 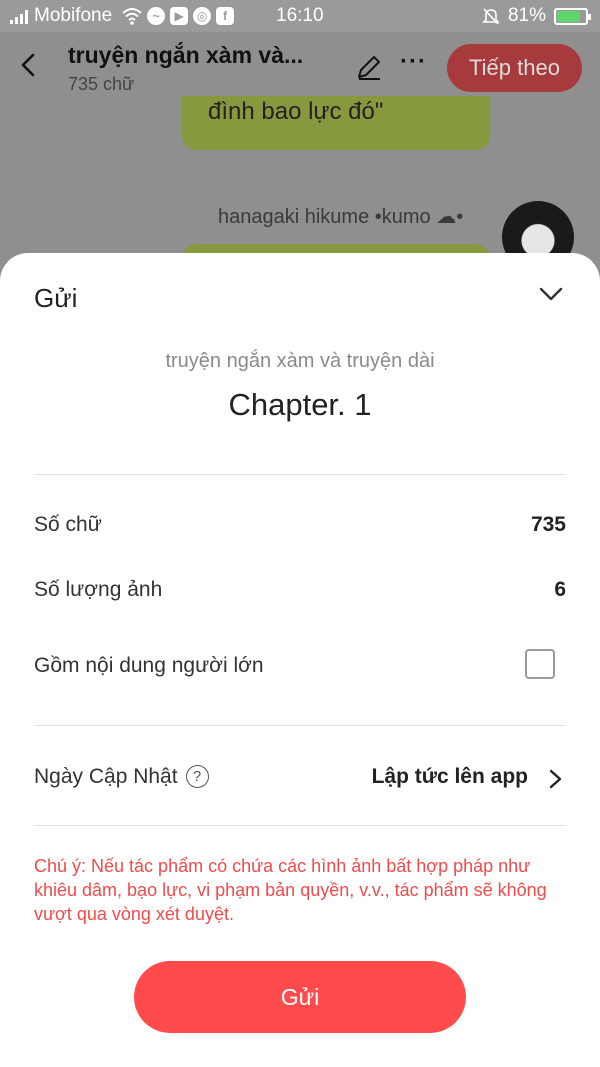 What do you see at coordinates (540, 664) in the screenshot?
I see `adult-content-checkbox` at bounding box center [540, 664].